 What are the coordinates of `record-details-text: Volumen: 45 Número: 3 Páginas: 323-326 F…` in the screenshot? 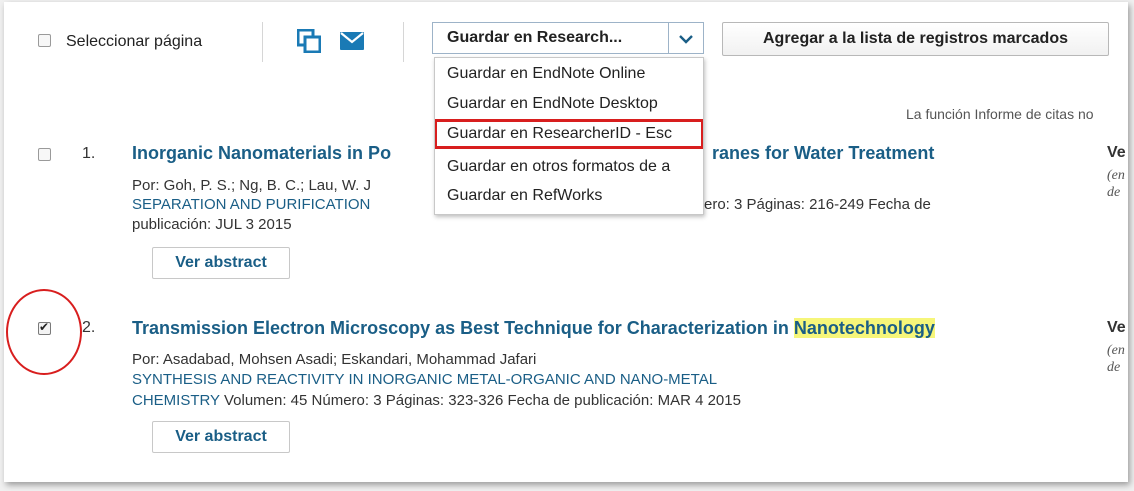 It's located at (480, 400).